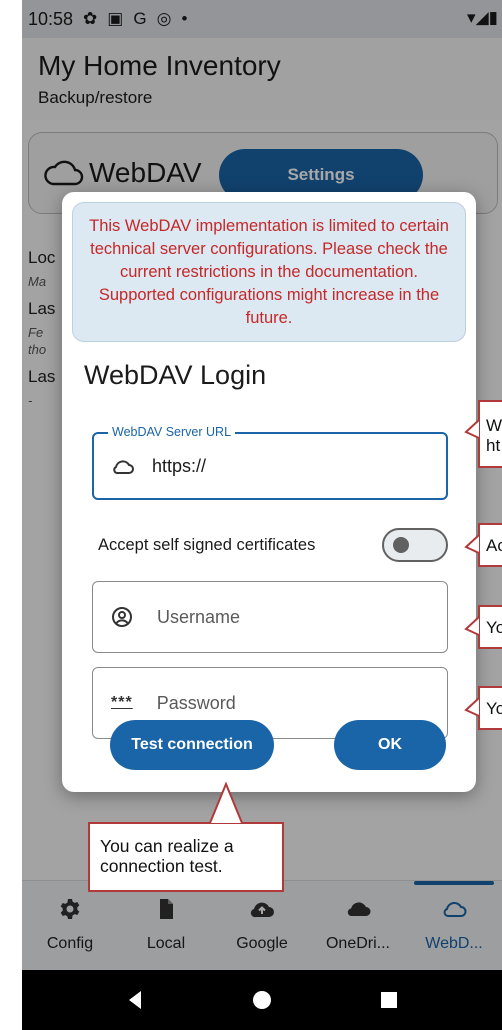 Image resolution: width=502 pixels, height=1030 pixels. I want to click on password-input, so click(271, 703).